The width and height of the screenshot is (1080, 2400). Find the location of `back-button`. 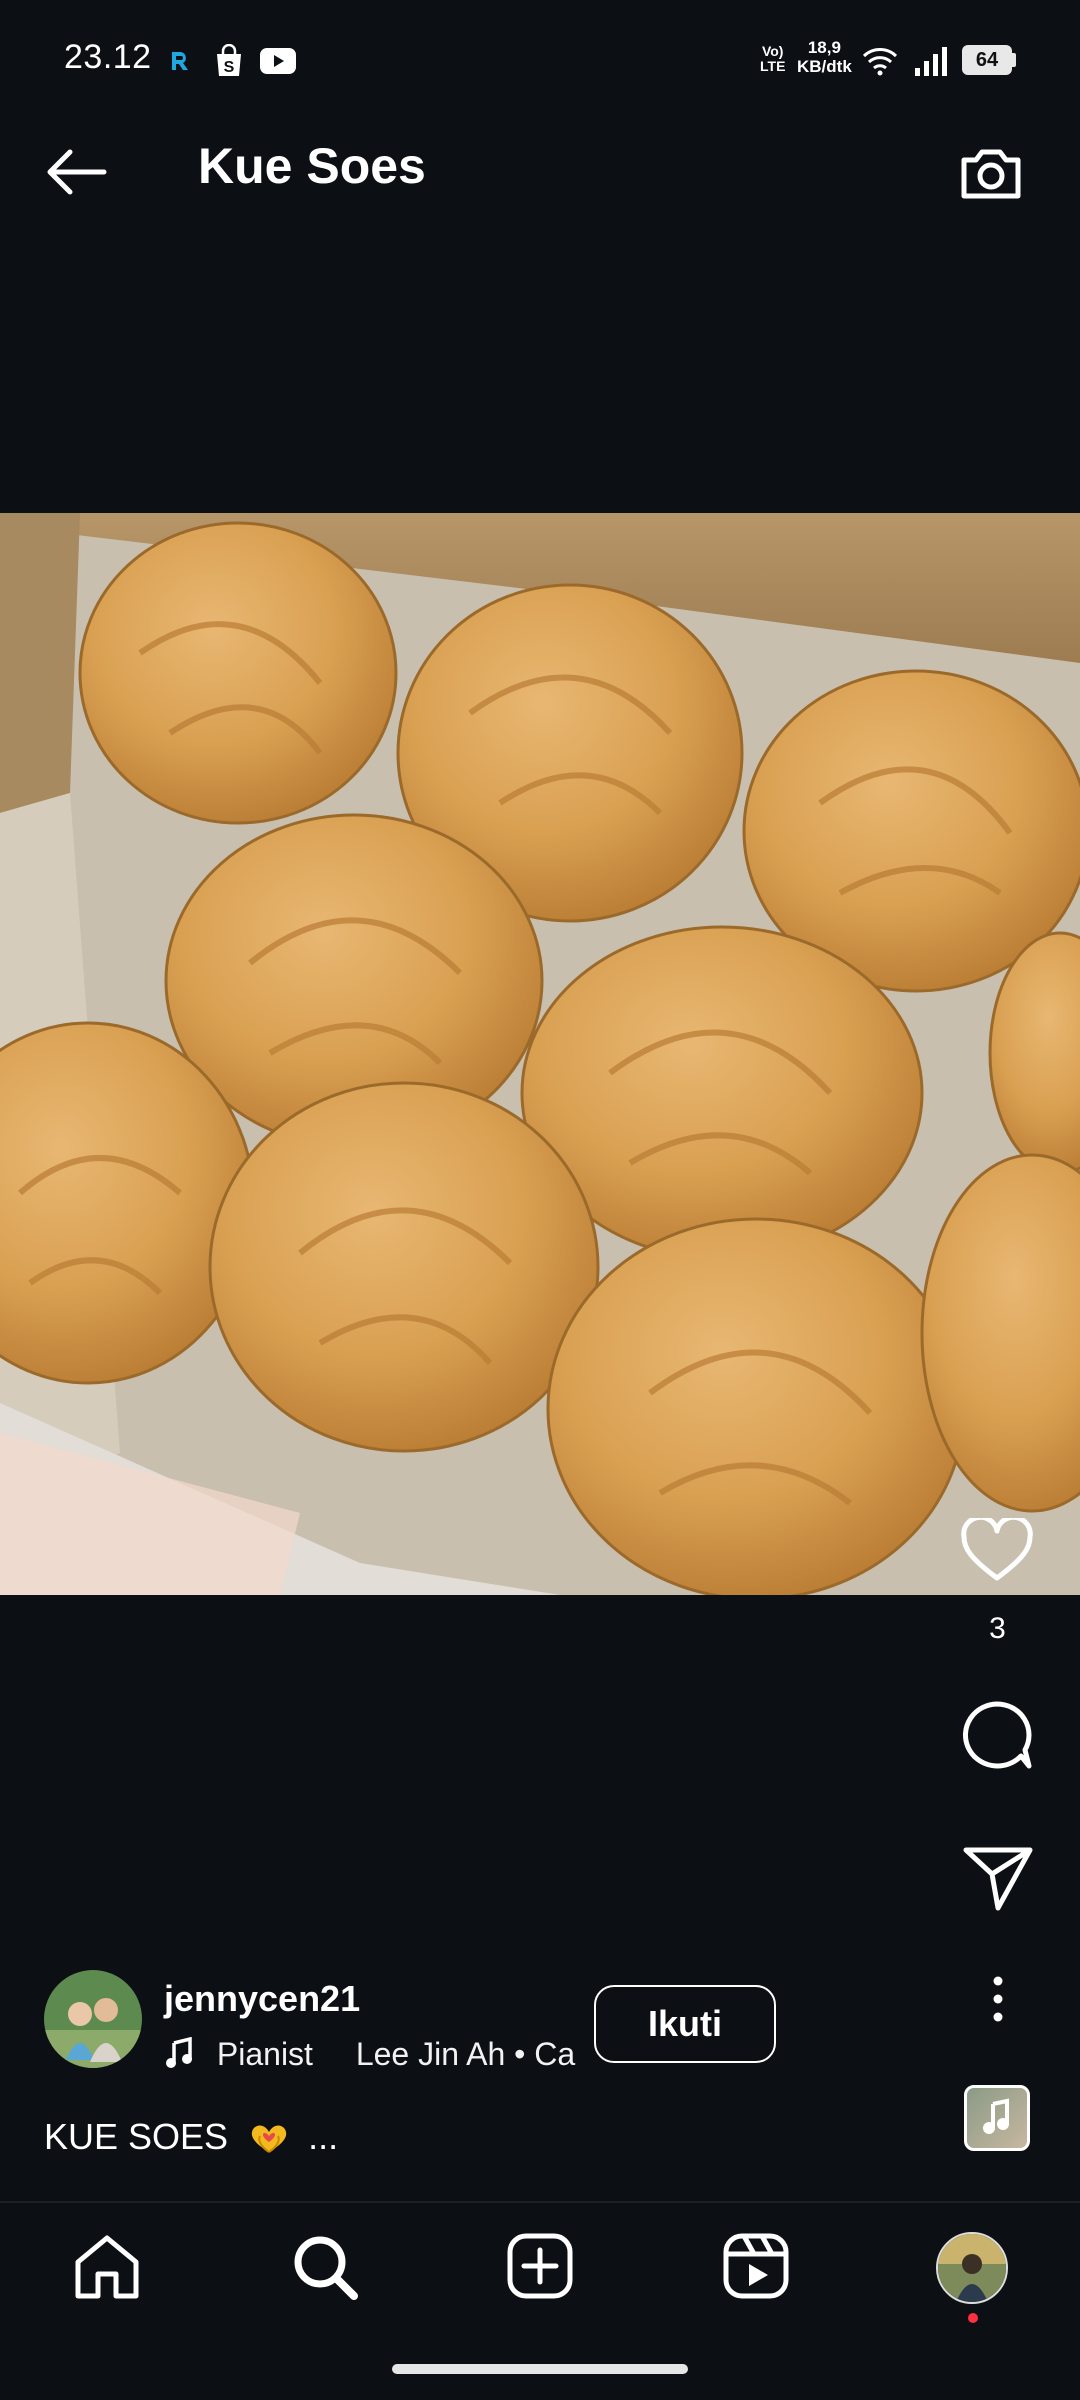

back-button is located at coordinates (76, 172).